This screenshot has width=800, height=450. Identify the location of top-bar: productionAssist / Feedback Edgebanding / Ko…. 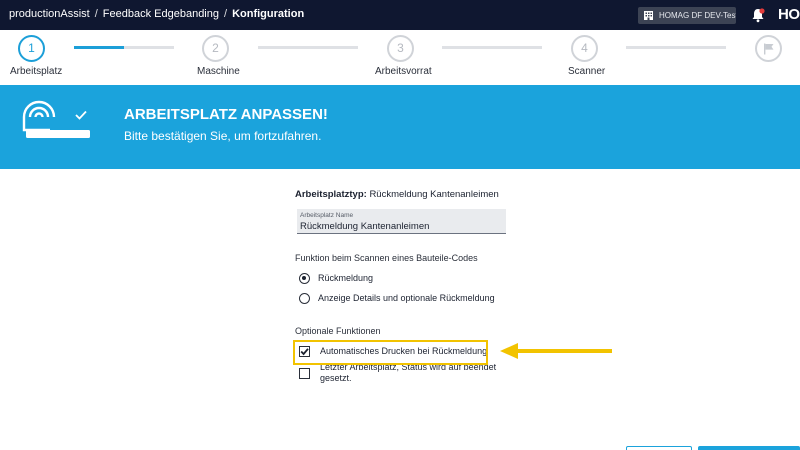
(400, 15).